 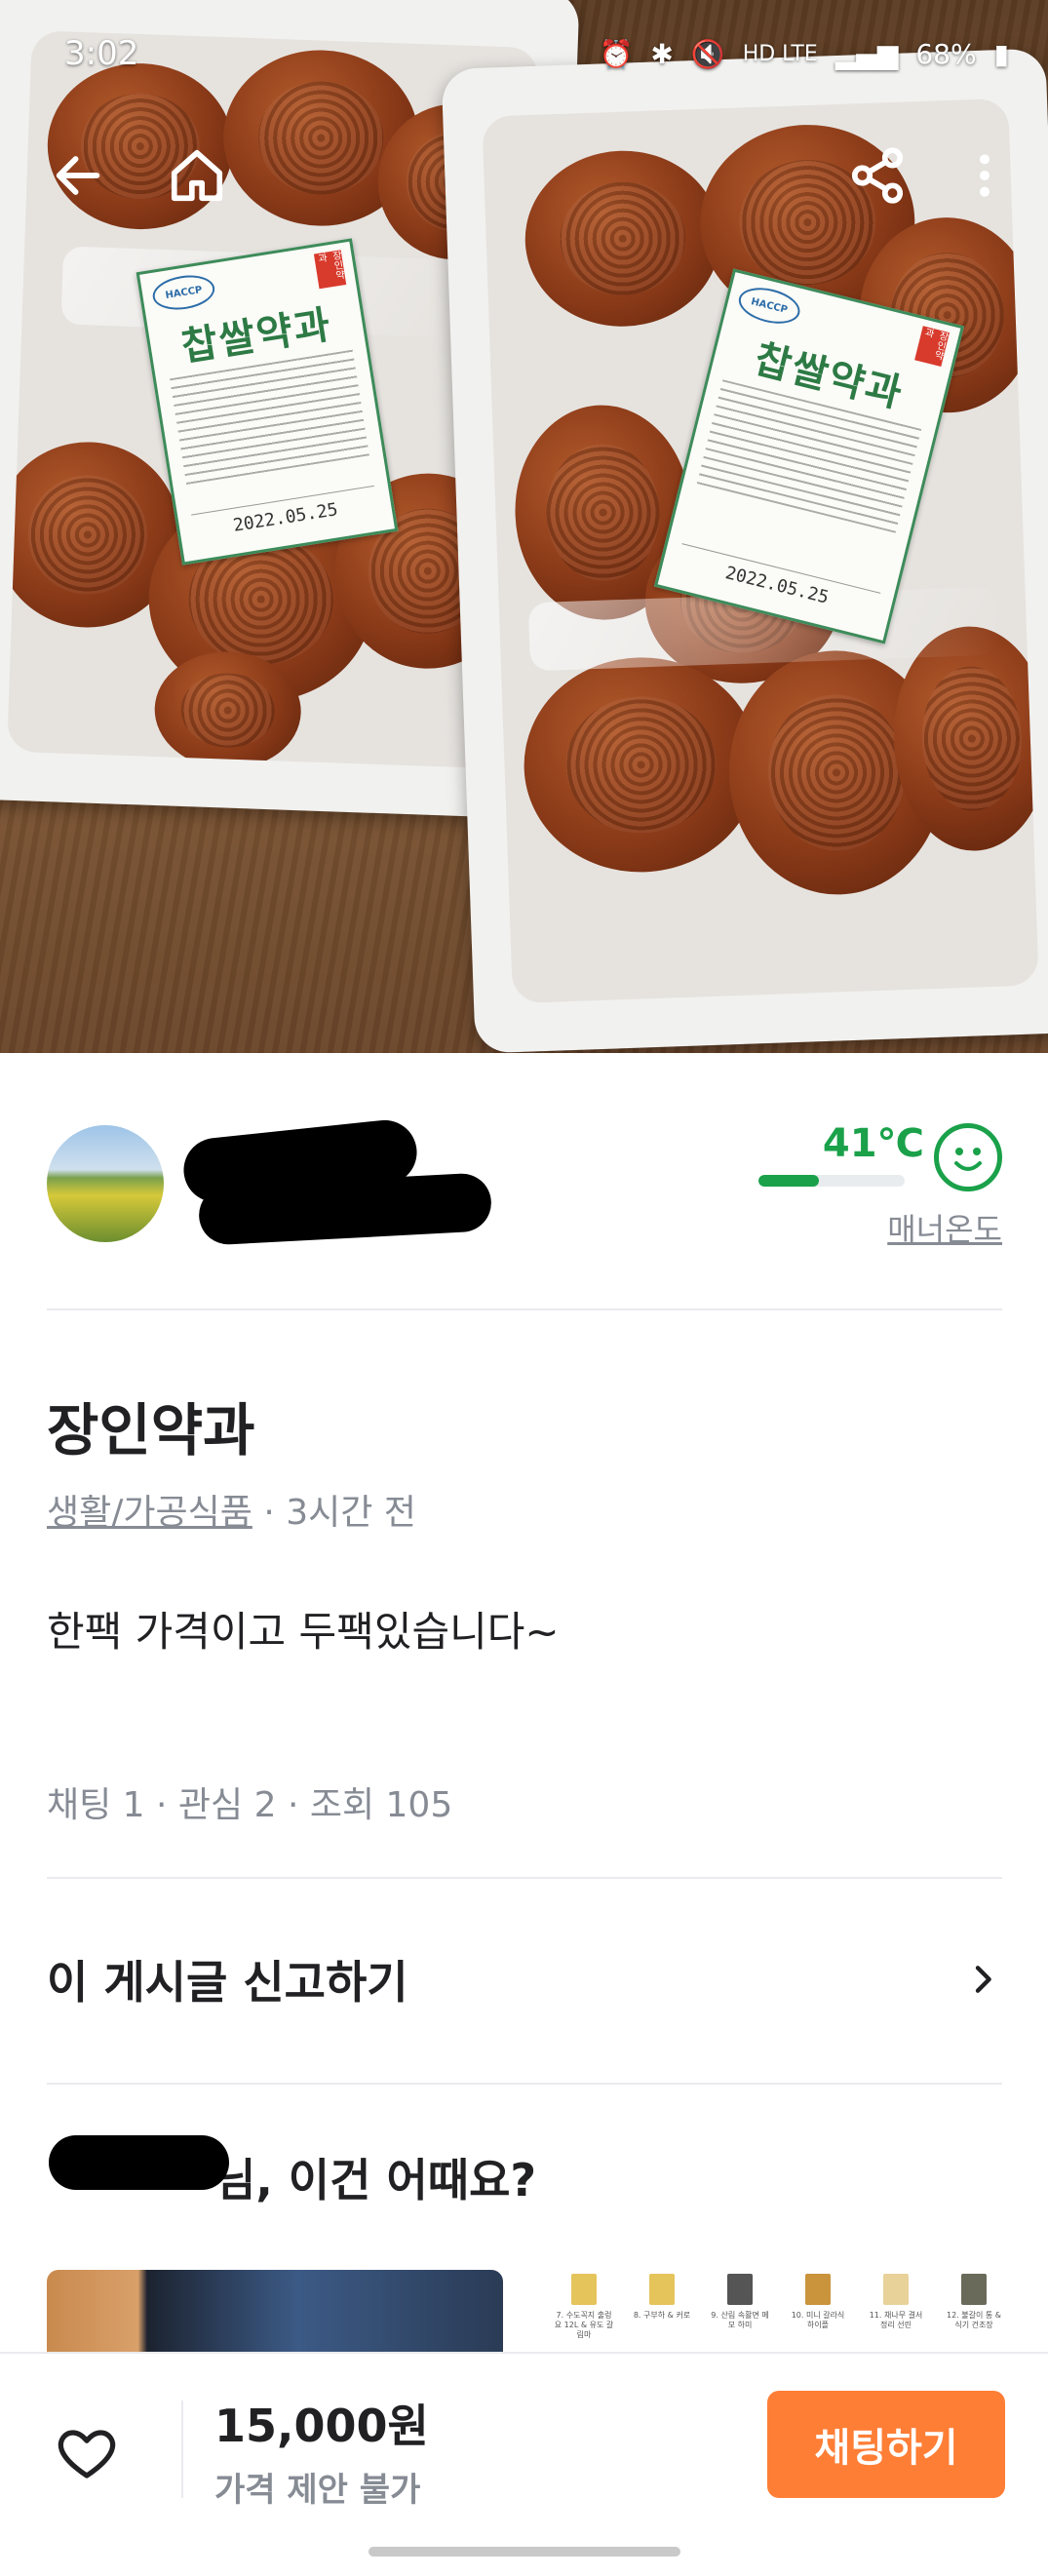 What do you see at coordinates (944, 1227) in the screenshot?
I see `manner-temperature-label: 매너온도` at bounding box center [944, 1227].